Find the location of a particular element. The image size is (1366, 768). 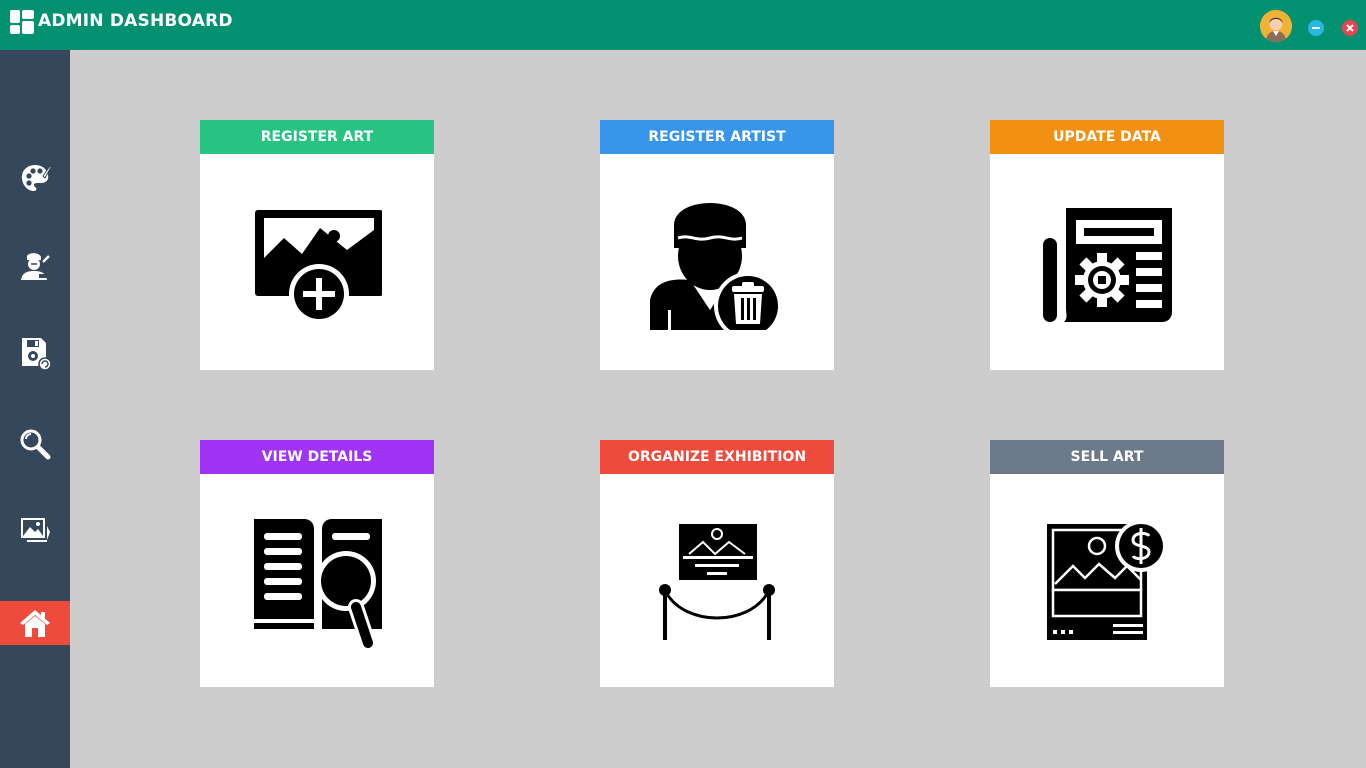

sidebar is located at coordinates (35, 409).